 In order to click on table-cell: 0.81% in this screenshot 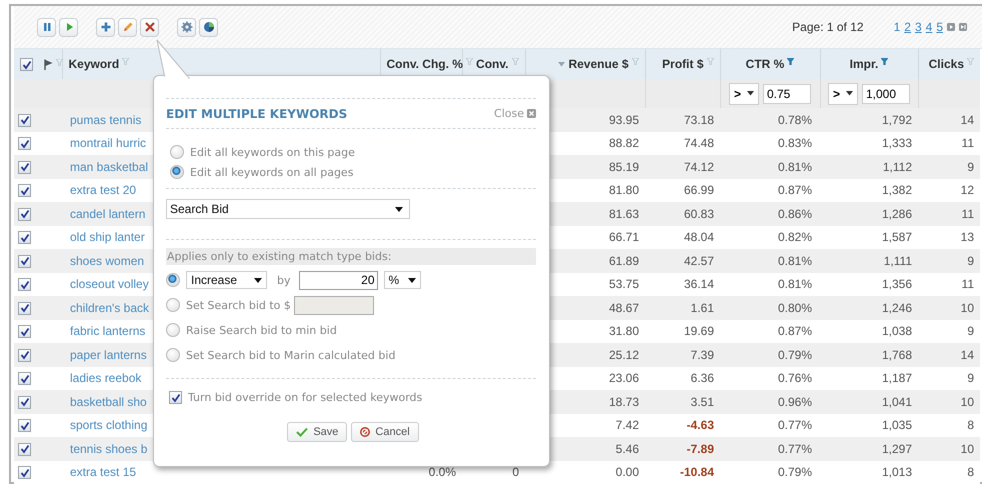, I will do `click(795, 167)`.